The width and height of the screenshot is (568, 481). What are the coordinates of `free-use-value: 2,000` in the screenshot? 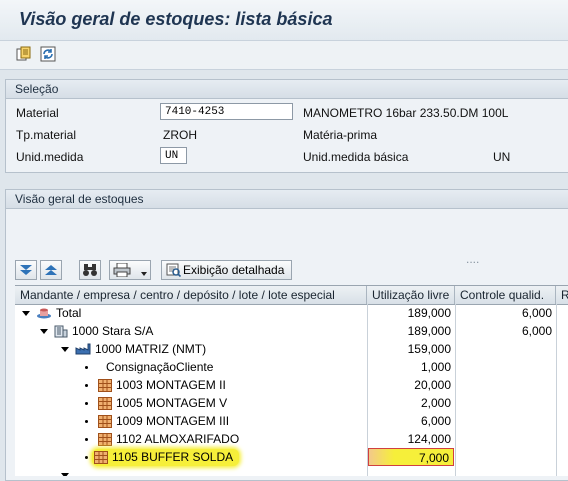 It's located at (435, 403).